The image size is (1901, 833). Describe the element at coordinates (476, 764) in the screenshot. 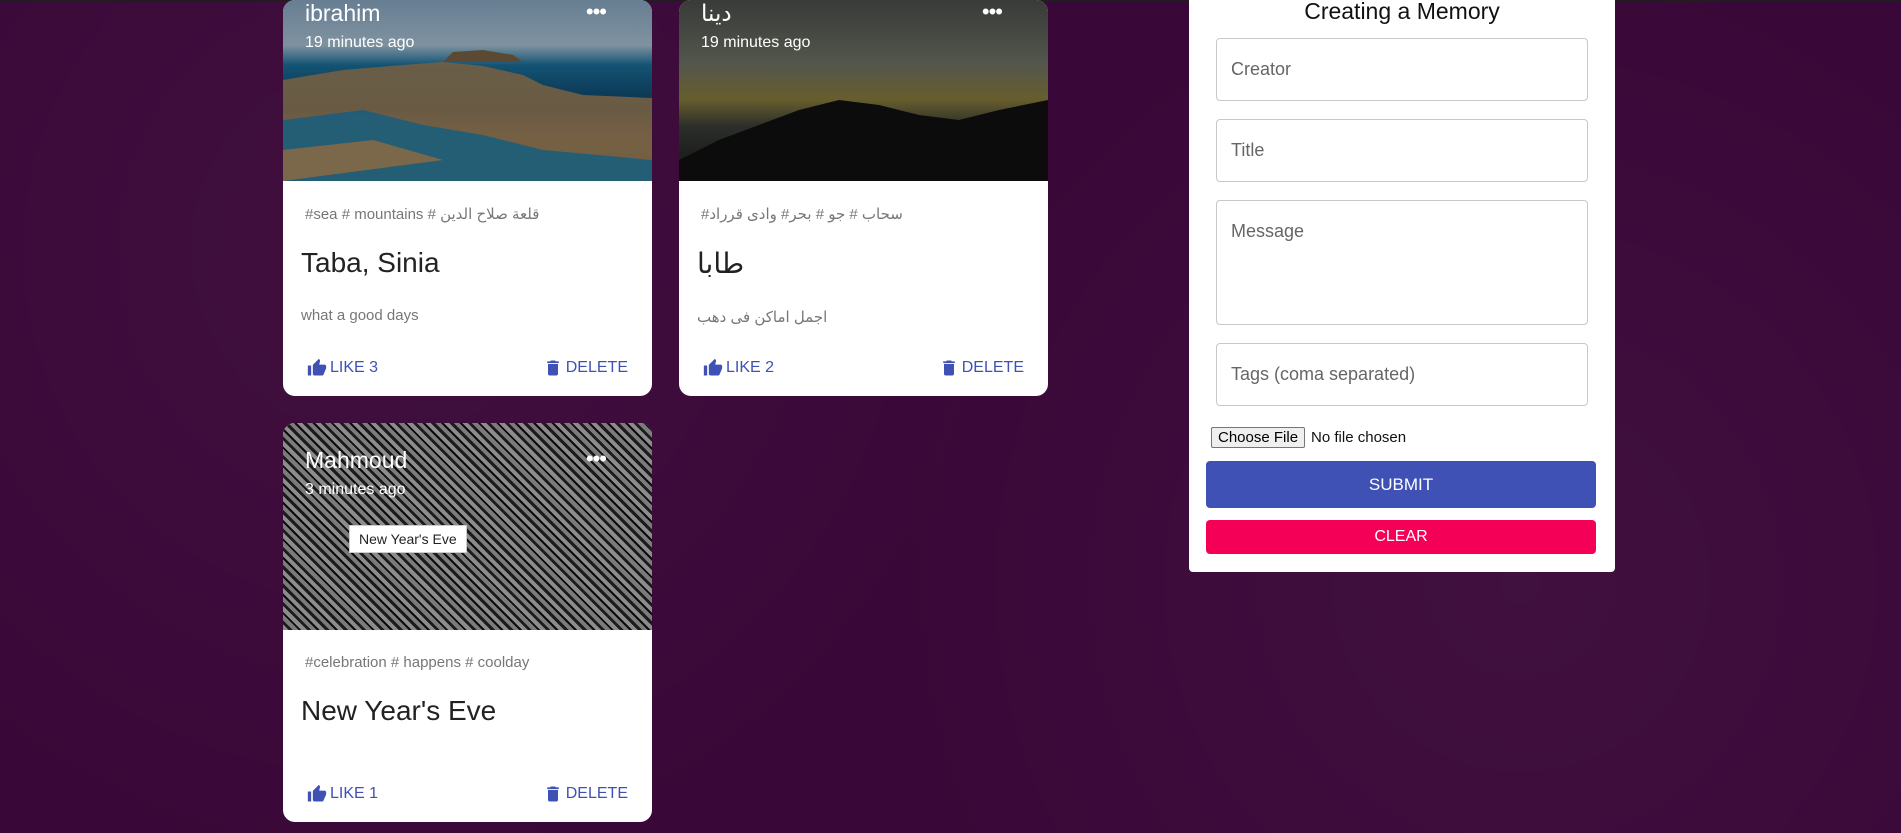

I see `card-message` at that location.